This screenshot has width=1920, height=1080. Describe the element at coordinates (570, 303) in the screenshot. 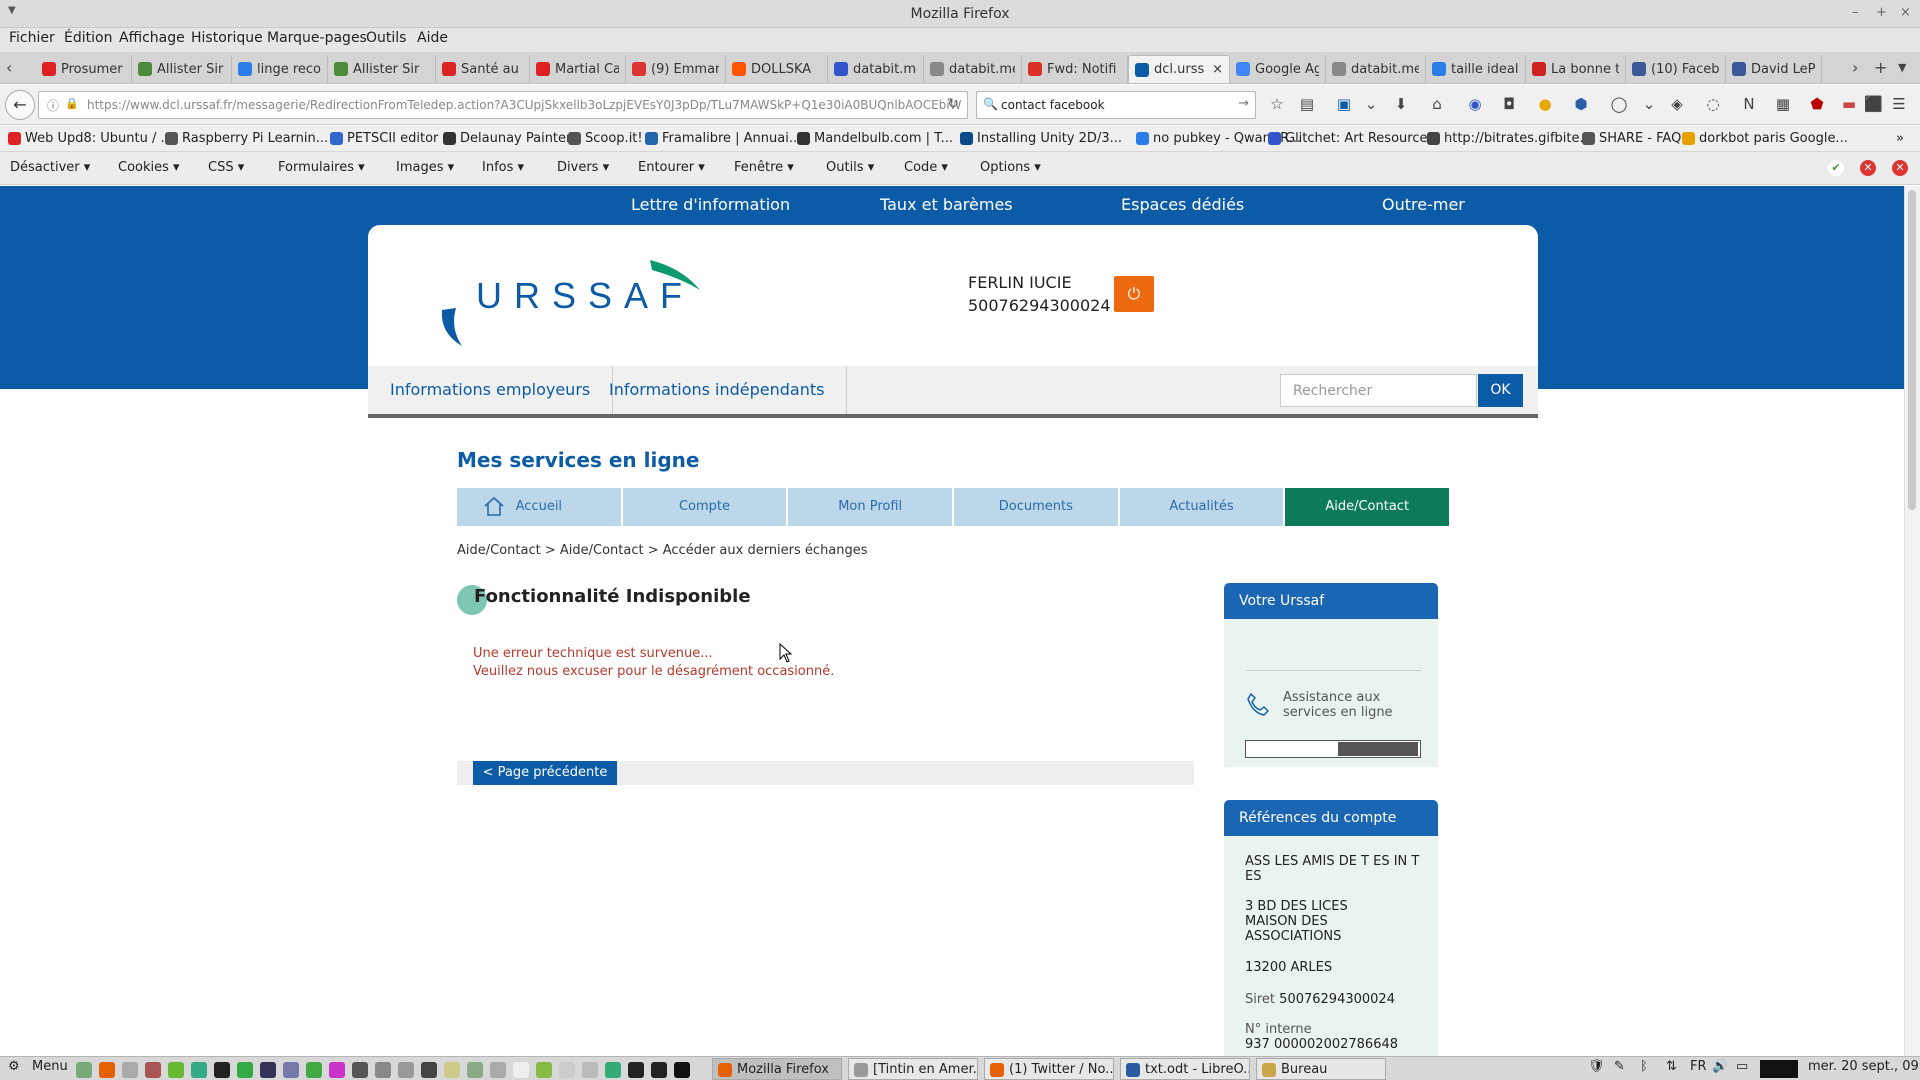

I see `urssaf-logo: URSSAF` at that location.